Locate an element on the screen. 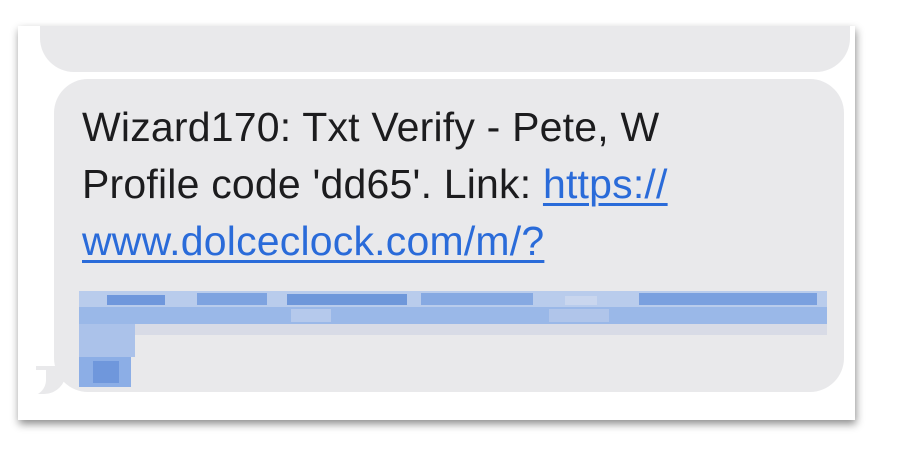 The height and width of the screenshot is (476, 898). message-link: https:// is located at coordinates (605, 184).